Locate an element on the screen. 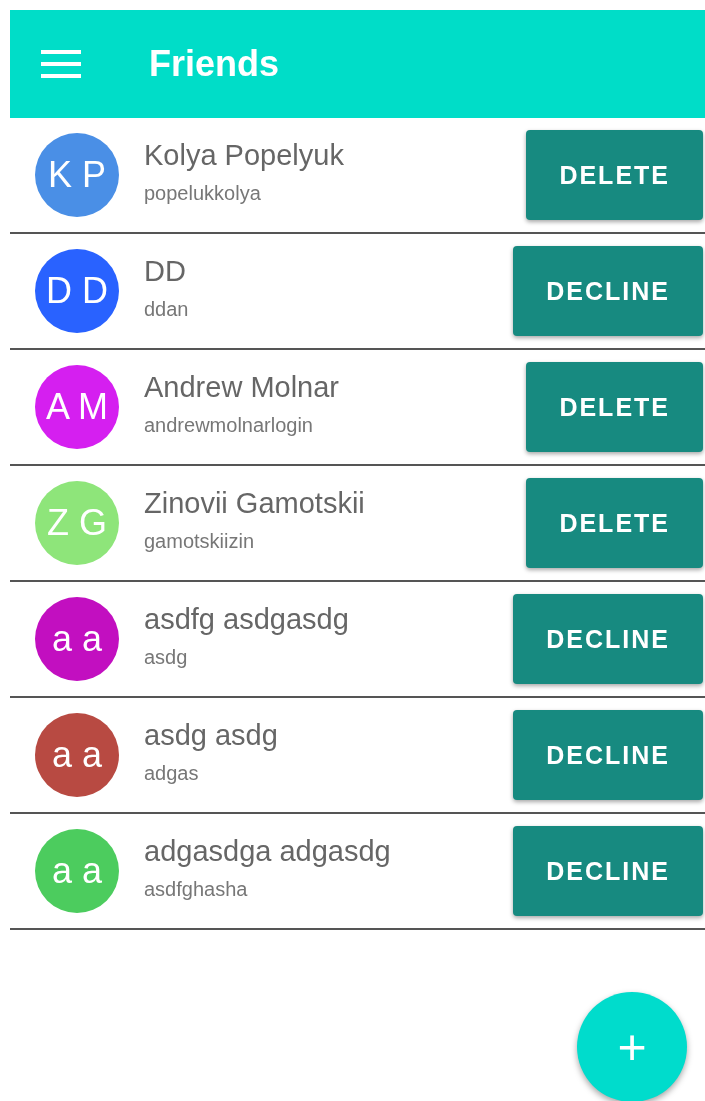  friend-name: Zinovii Gamotskii is located at coordinates (255, 503).